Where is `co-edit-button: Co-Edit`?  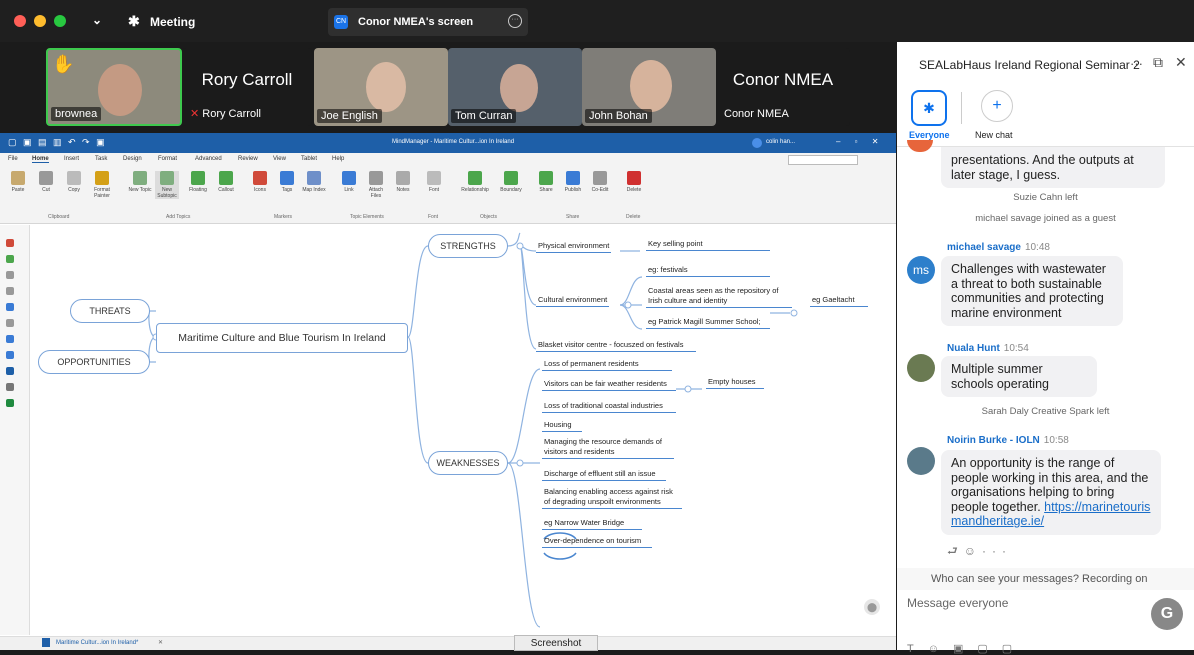
co-edit-button: Co-Edit is located at coordinates (600, 182).